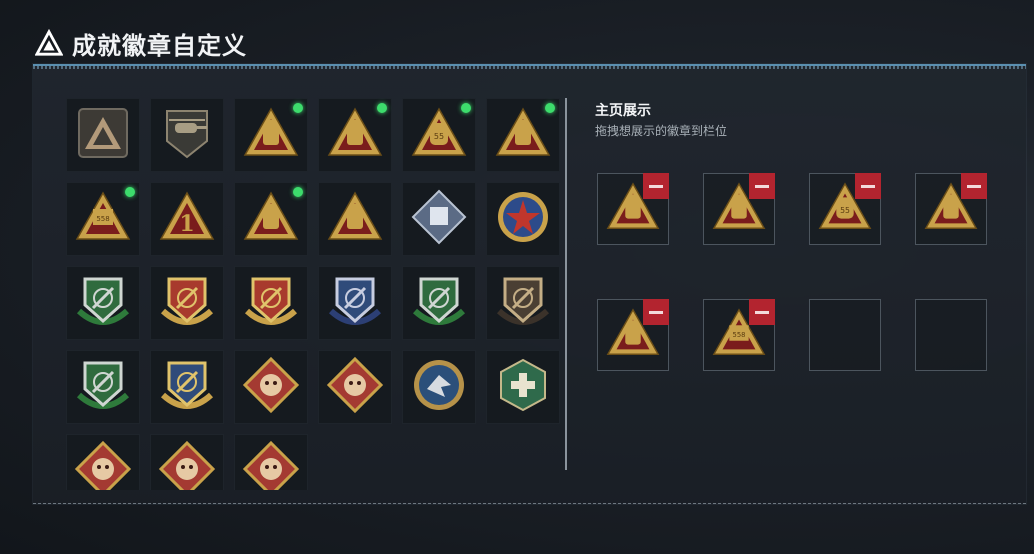 This screenshot has height=554, width=1034. I want to click on golden-triangle-supply-badge-icon, so click(523, 135).